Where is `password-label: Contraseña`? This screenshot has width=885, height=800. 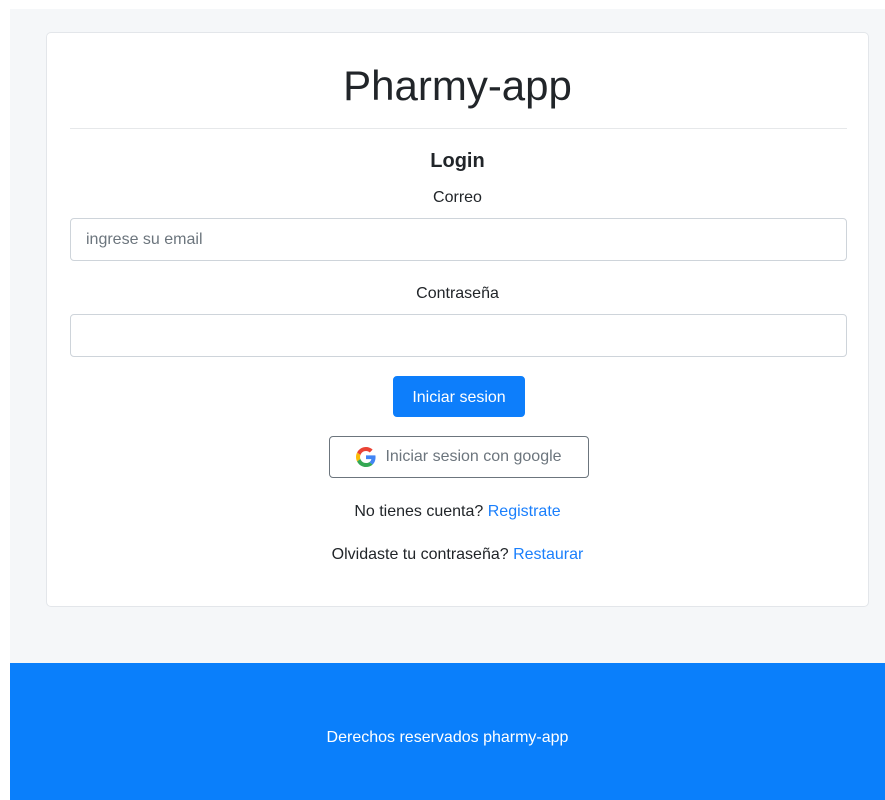
password-label: Contraseña is located at coordinates (457, 293).